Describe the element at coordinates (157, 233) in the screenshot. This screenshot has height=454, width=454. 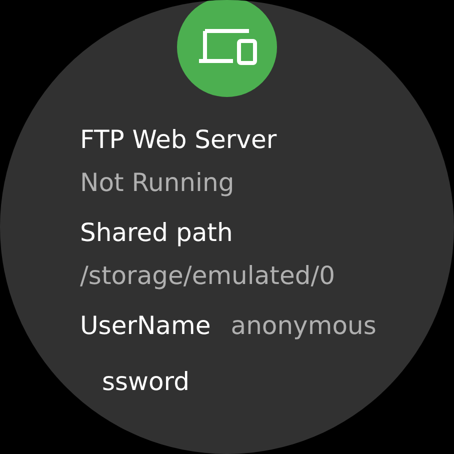
I see `item-label: Shared path` at that location.